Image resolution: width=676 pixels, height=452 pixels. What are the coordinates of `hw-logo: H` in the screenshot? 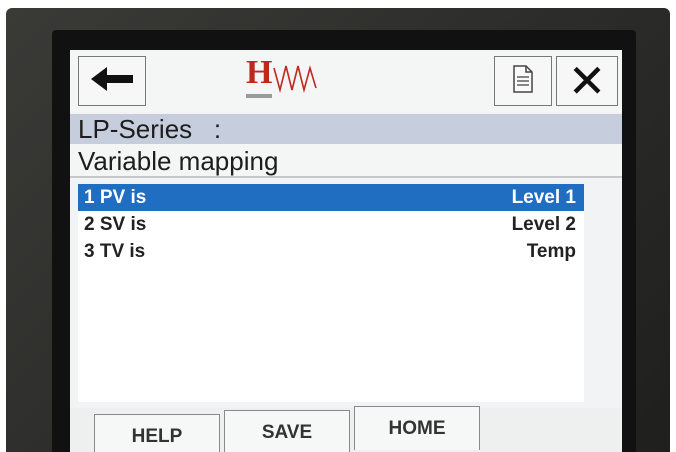 It's located at (278, 79).